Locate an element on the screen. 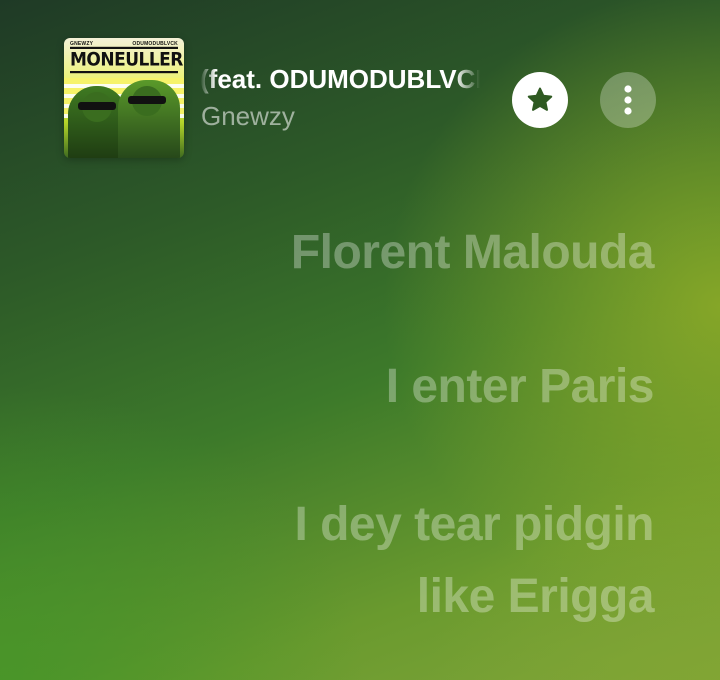 Image resolution: width=720 pixels, height=680 pixels. more-options-button is located at coordinates (628, 100).